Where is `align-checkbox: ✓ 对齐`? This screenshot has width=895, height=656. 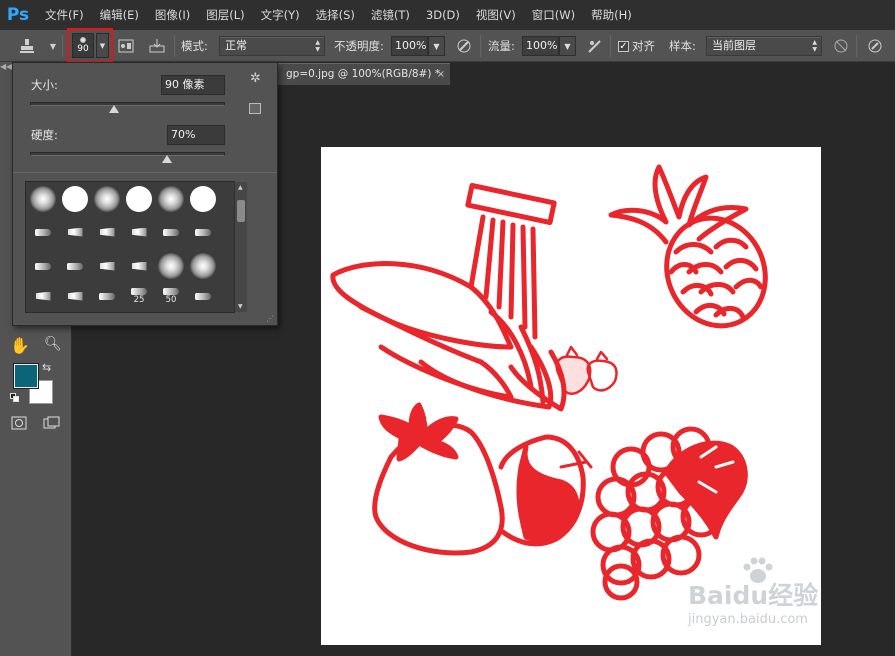 align-checkbox: ✓ 对齐 is located at coordinates (636, 46).